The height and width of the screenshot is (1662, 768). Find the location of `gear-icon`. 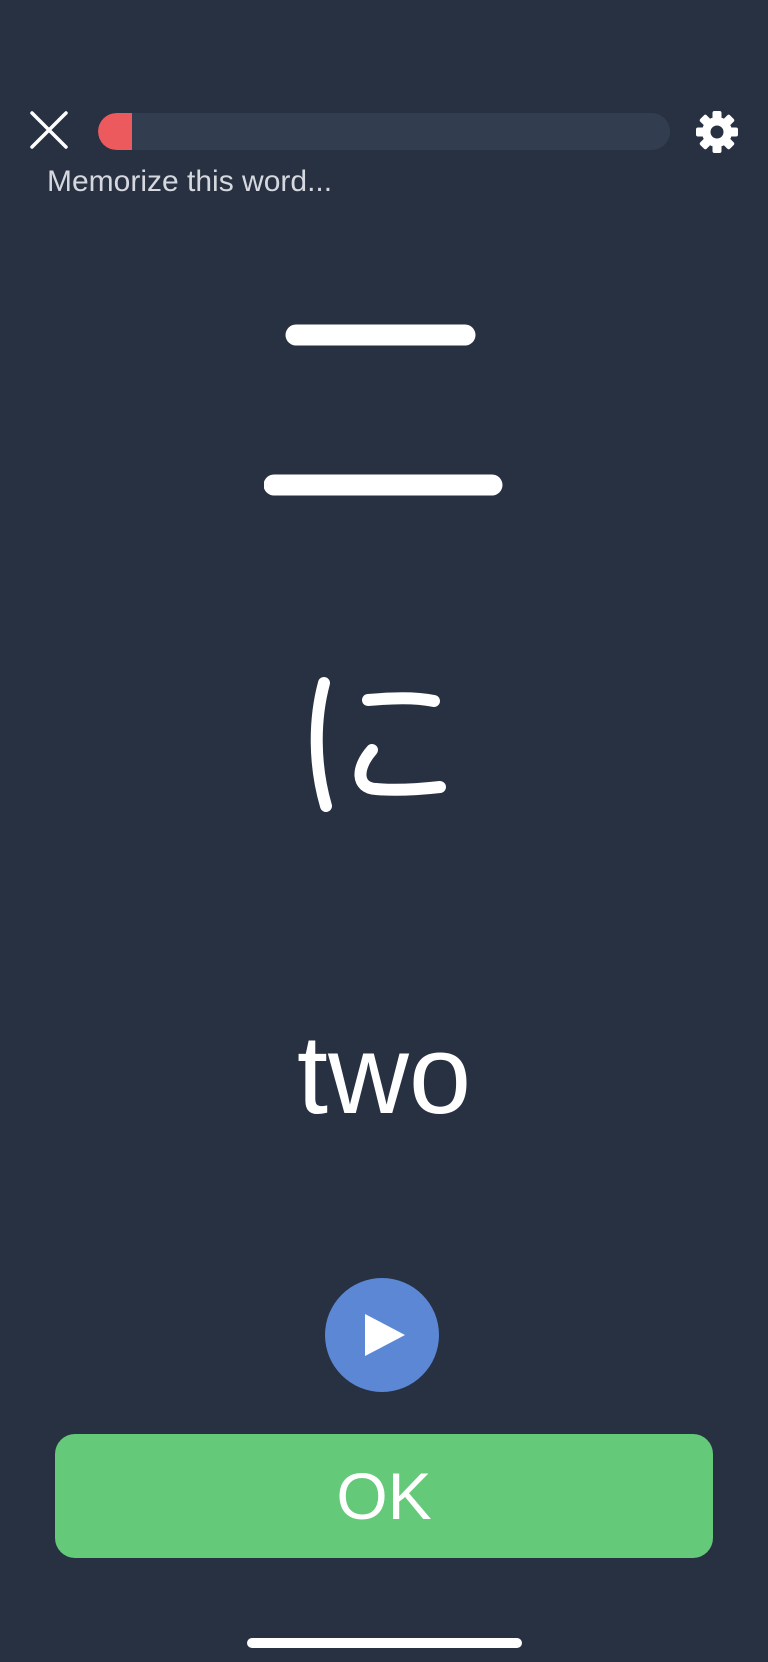

gear-icon is located at coordinates (717, 132).